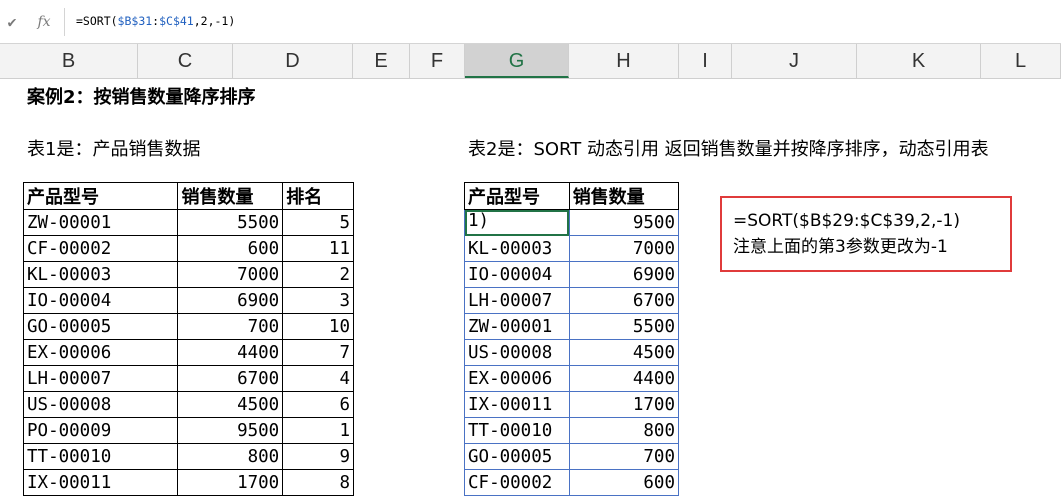 The image size is (1061, 499). Describe the element at coordinates (230, 456) in the screenshot. I see `table1-cell: 800` at that location.